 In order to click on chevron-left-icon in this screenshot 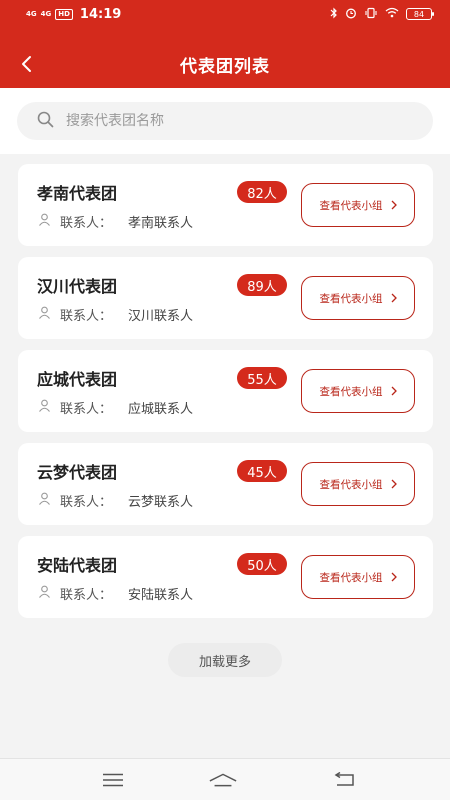, I will do `click(26, 64)`.